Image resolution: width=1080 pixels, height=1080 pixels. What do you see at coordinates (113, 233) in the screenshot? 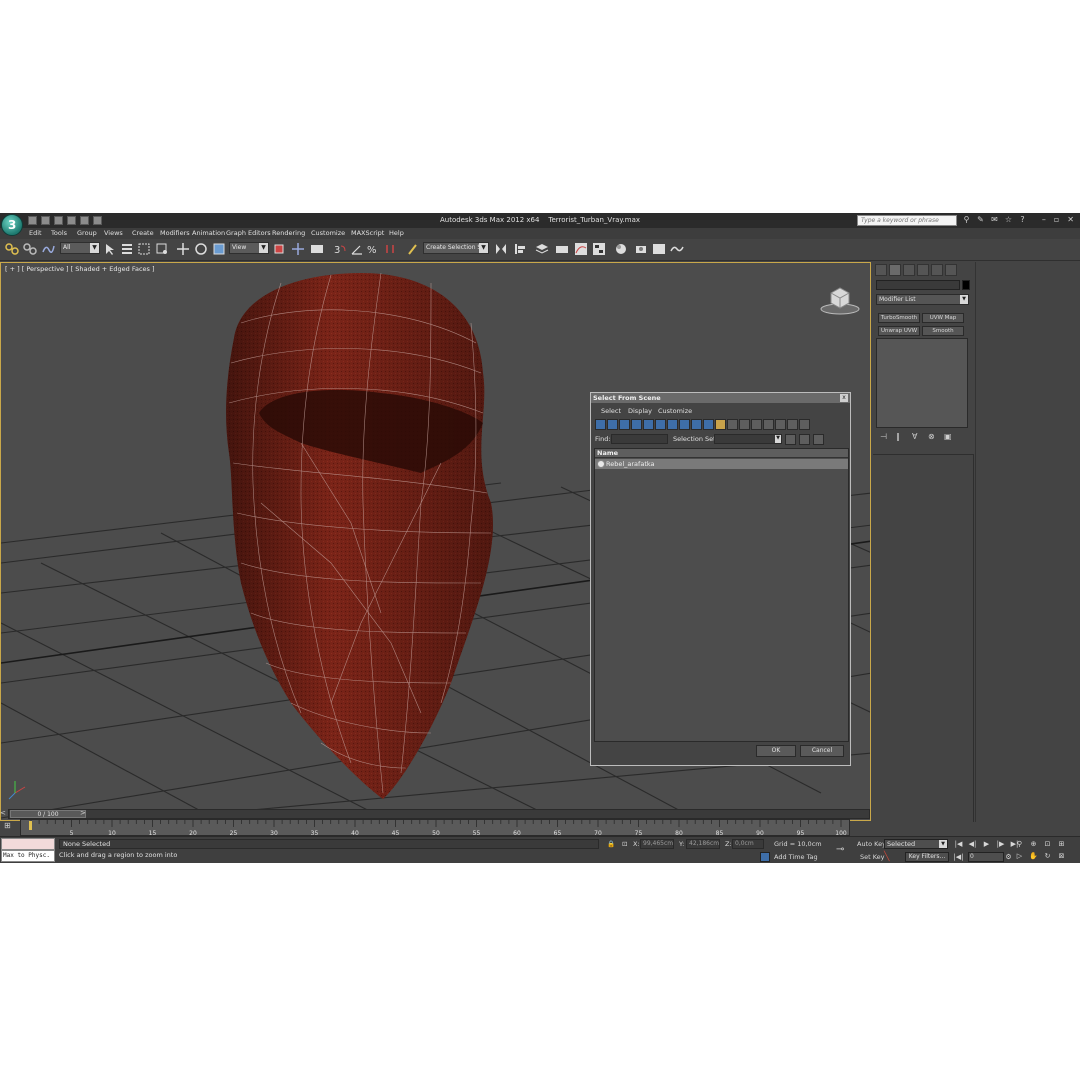
I see `menu-views: Views` at bounding box center [113, 233].